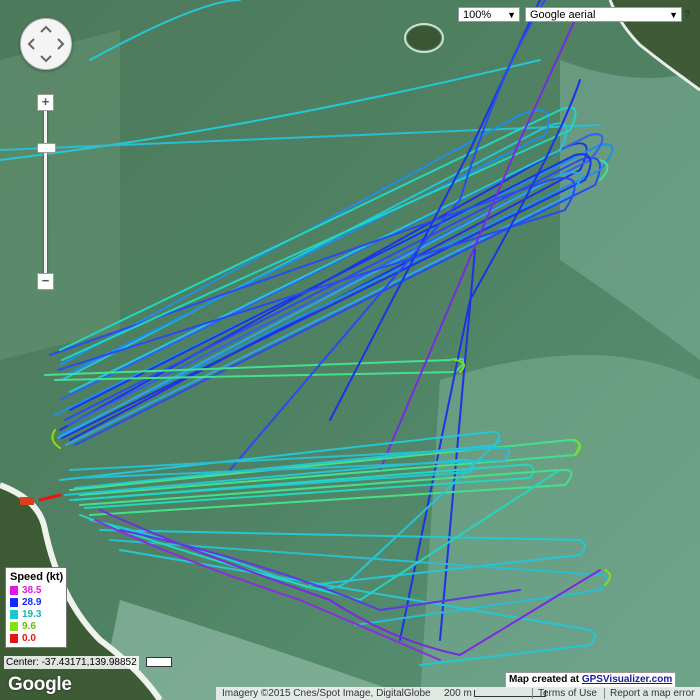 The height and width of the screenshot is (700, 700). I want to click on terms-link: Terms of Use, so click(567, 693).